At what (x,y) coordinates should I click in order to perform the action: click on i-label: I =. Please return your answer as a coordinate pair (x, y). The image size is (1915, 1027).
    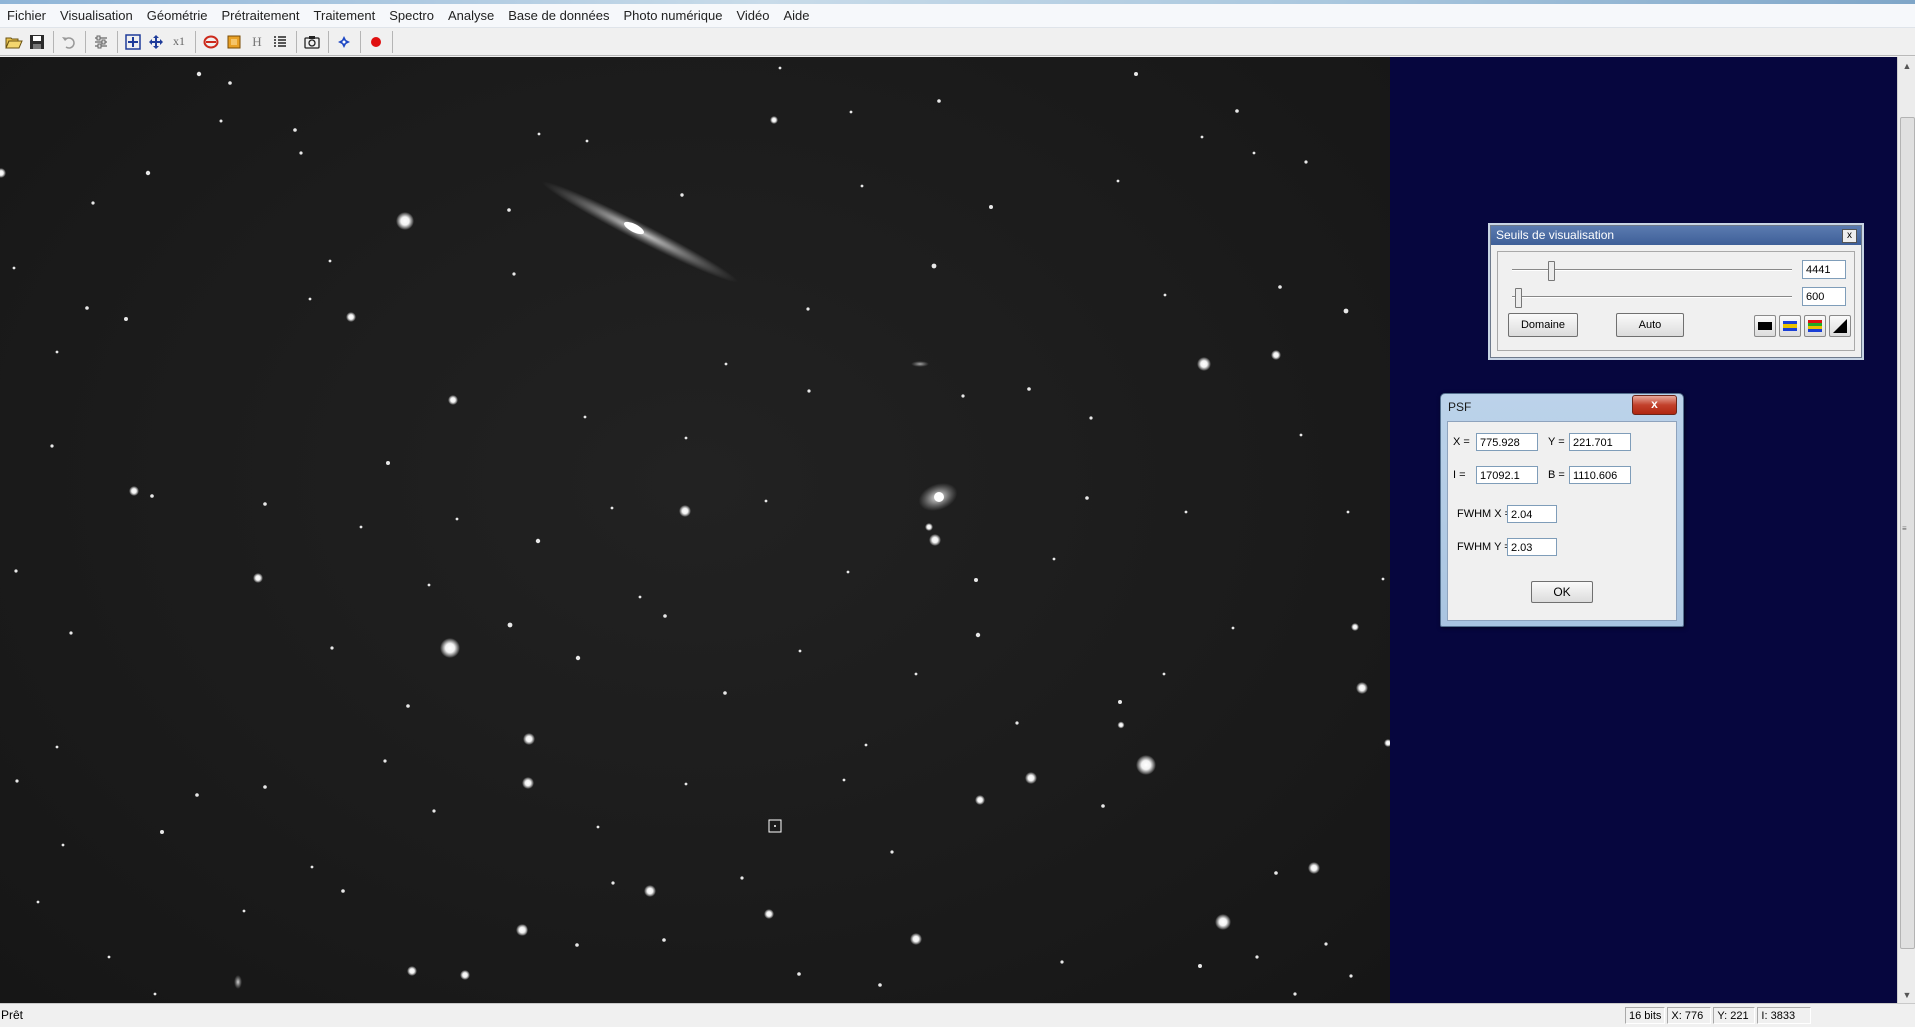
    Looking at the image, I should click on (1459, 475).